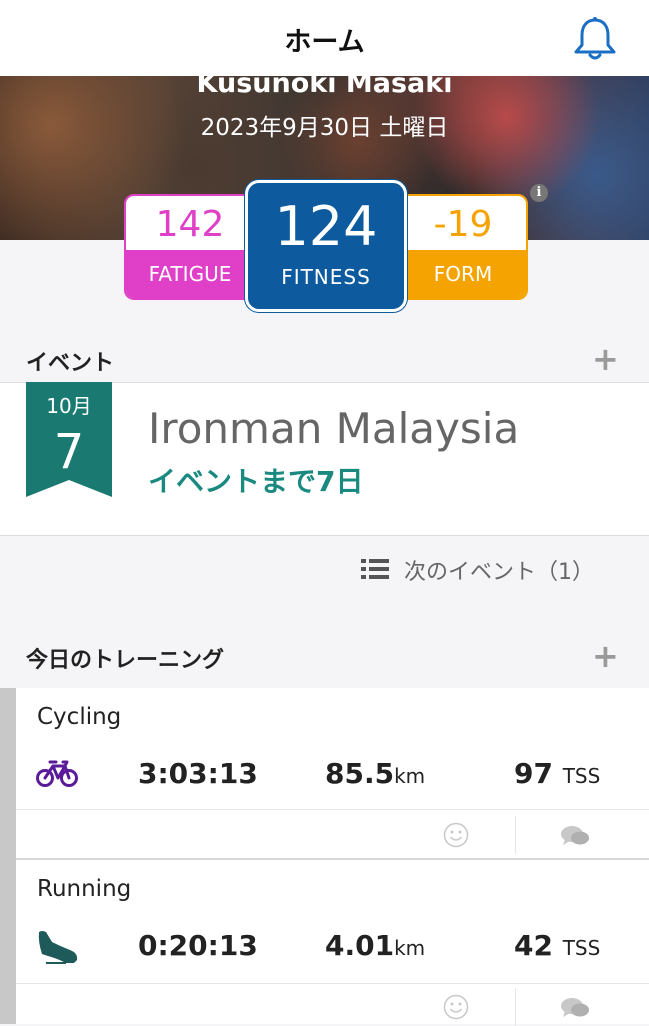 The height and width of the screenshot is (1026, 649). What do you see at coordinates (326, 226) in the screenshot?
I see `fitness-value: 124` at bounding box center [326, 226].